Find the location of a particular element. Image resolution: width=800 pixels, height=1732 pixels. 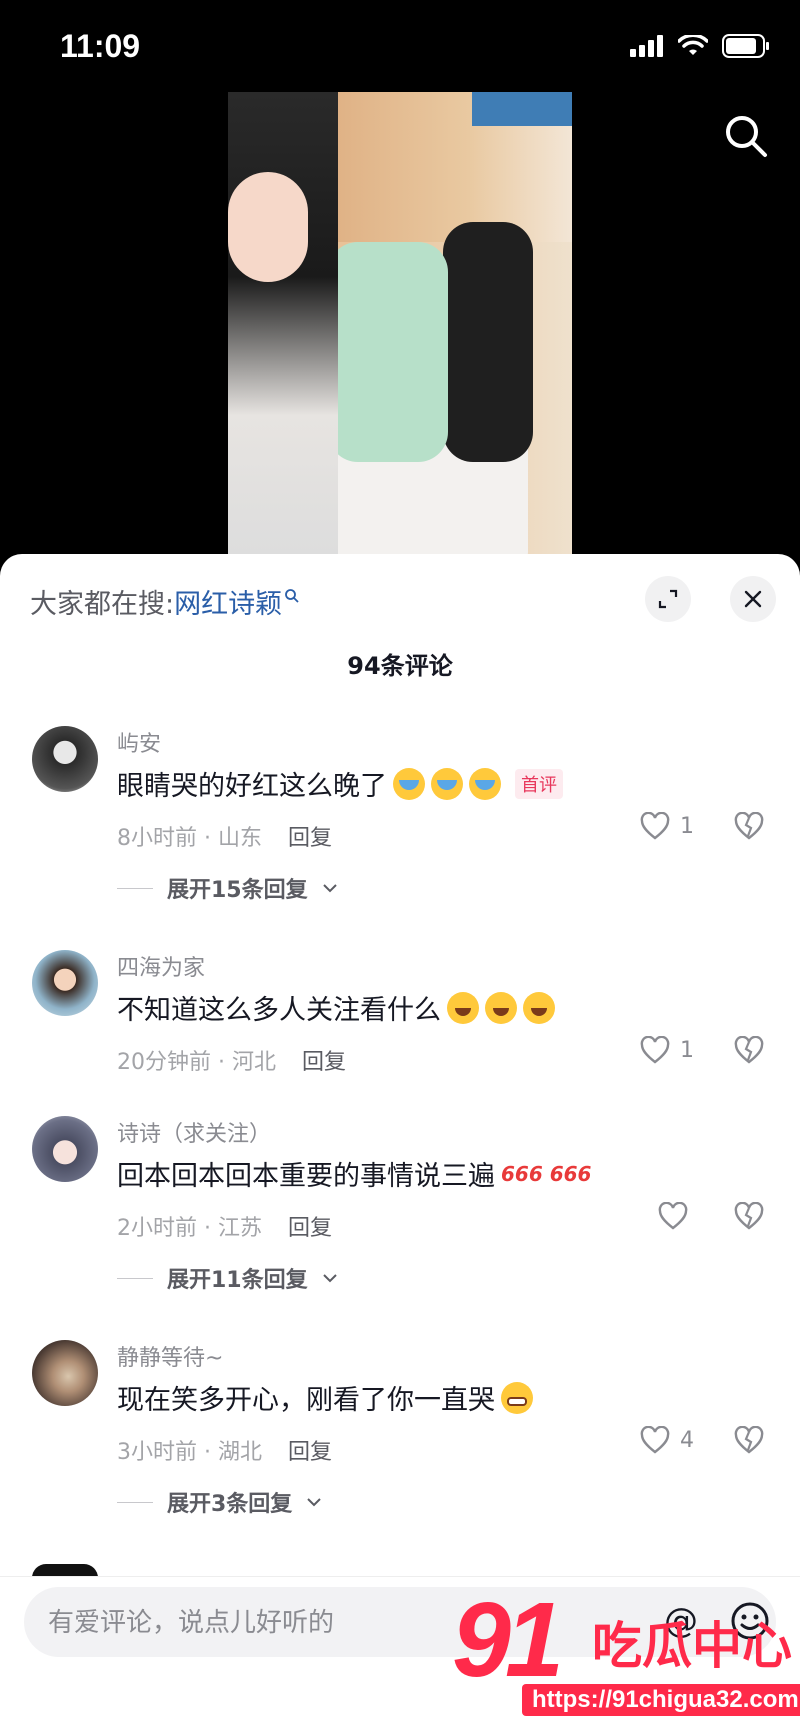

comment-username: 诗诗（求关注） is located at coordinates (194, 1132).